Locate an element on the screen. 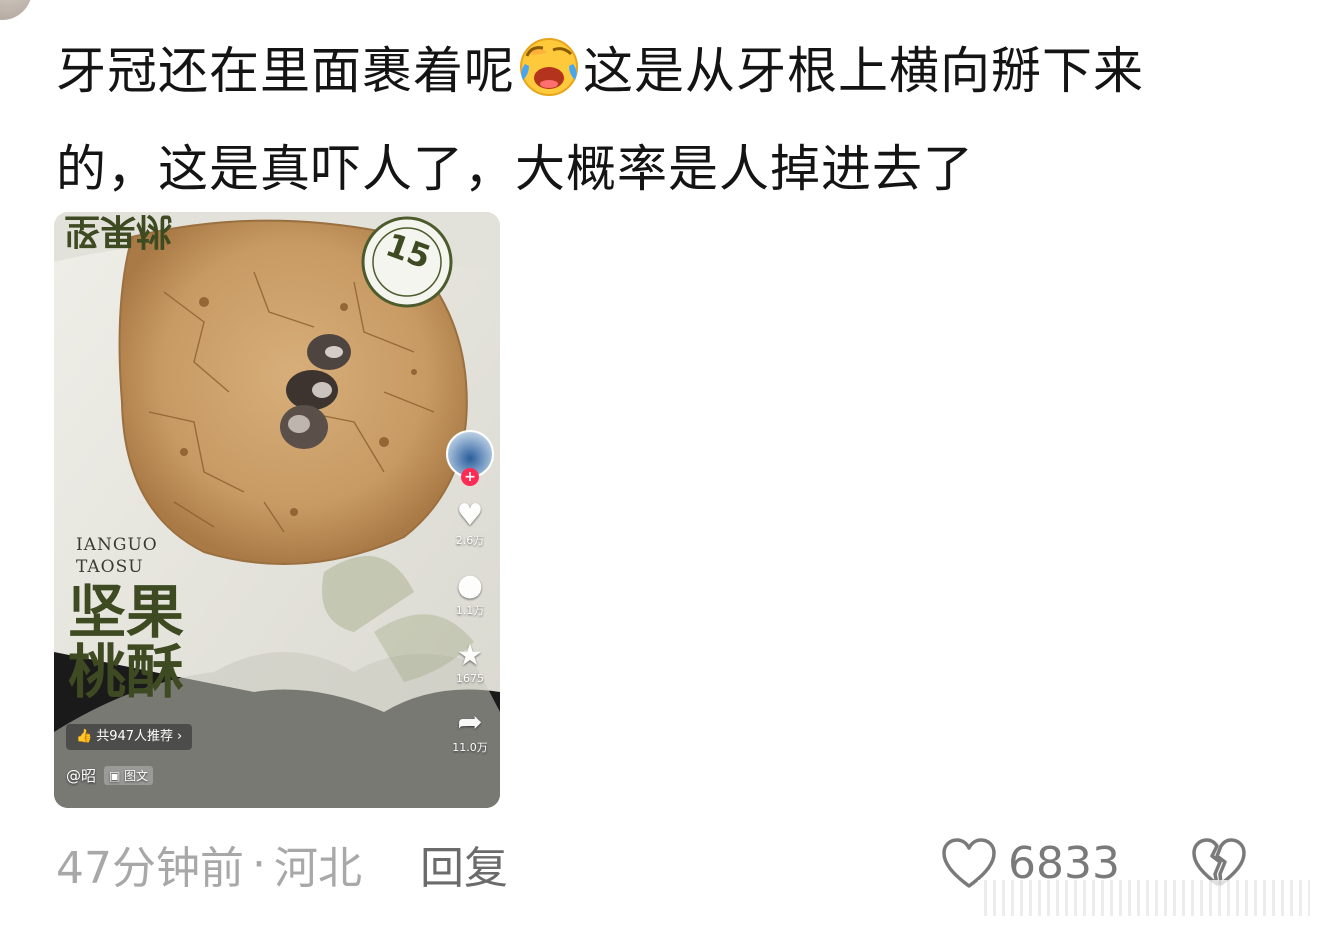  crying-laughing-emoji-icon is located at coordinates (549, 67).